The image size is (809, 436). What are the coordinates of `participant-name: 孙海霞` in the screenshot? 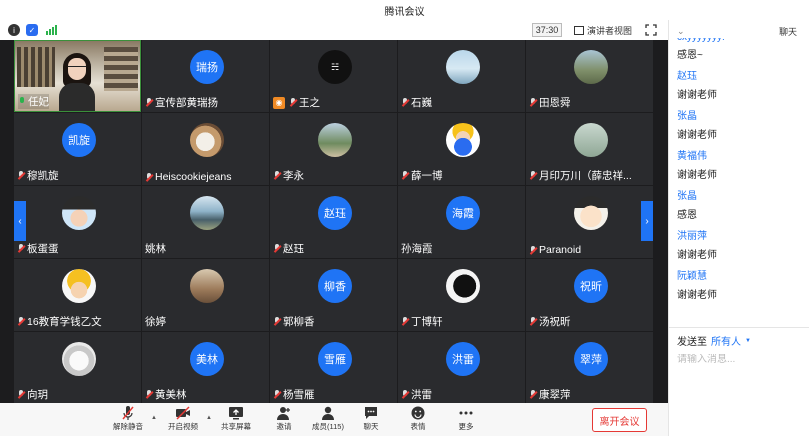 It's located at (417, 249).